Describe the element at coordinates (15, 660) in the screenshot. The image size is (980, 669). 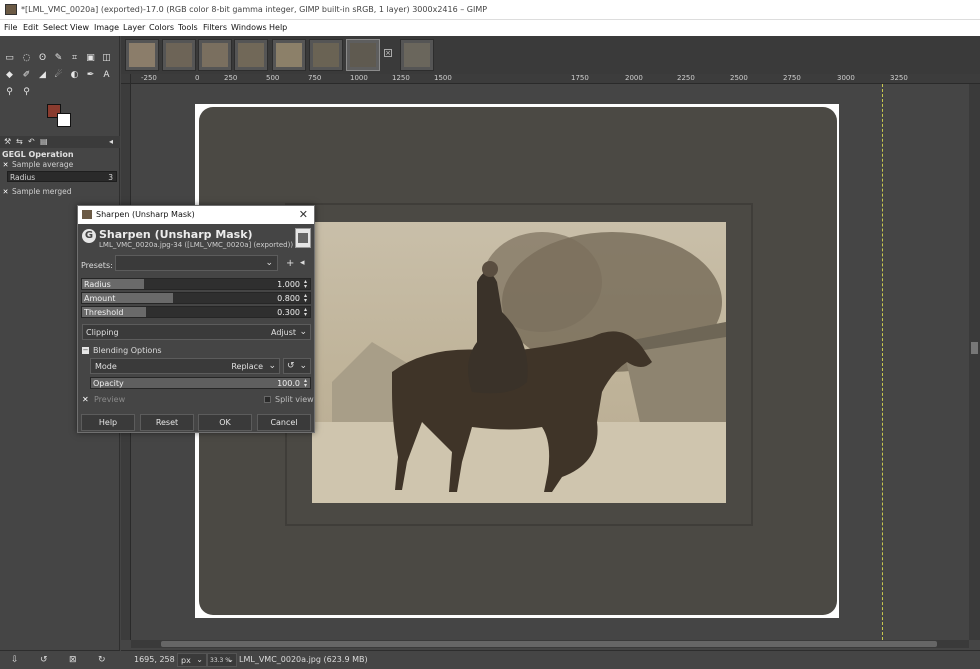
I see `save-options-icon: ⇩` at that location.